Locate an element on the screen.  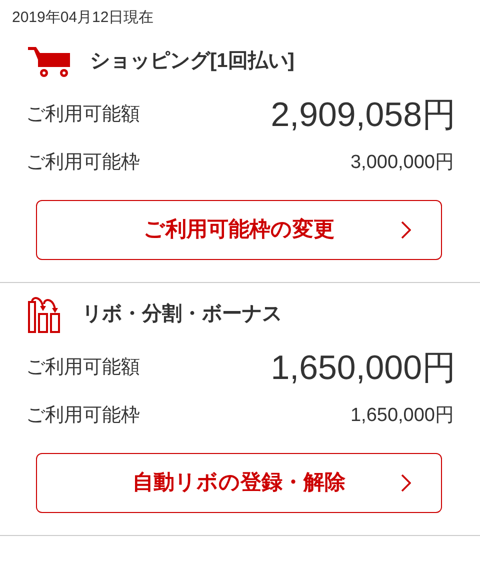
limit-amount: 1,650,000円 is located at coordinates (402, 416).